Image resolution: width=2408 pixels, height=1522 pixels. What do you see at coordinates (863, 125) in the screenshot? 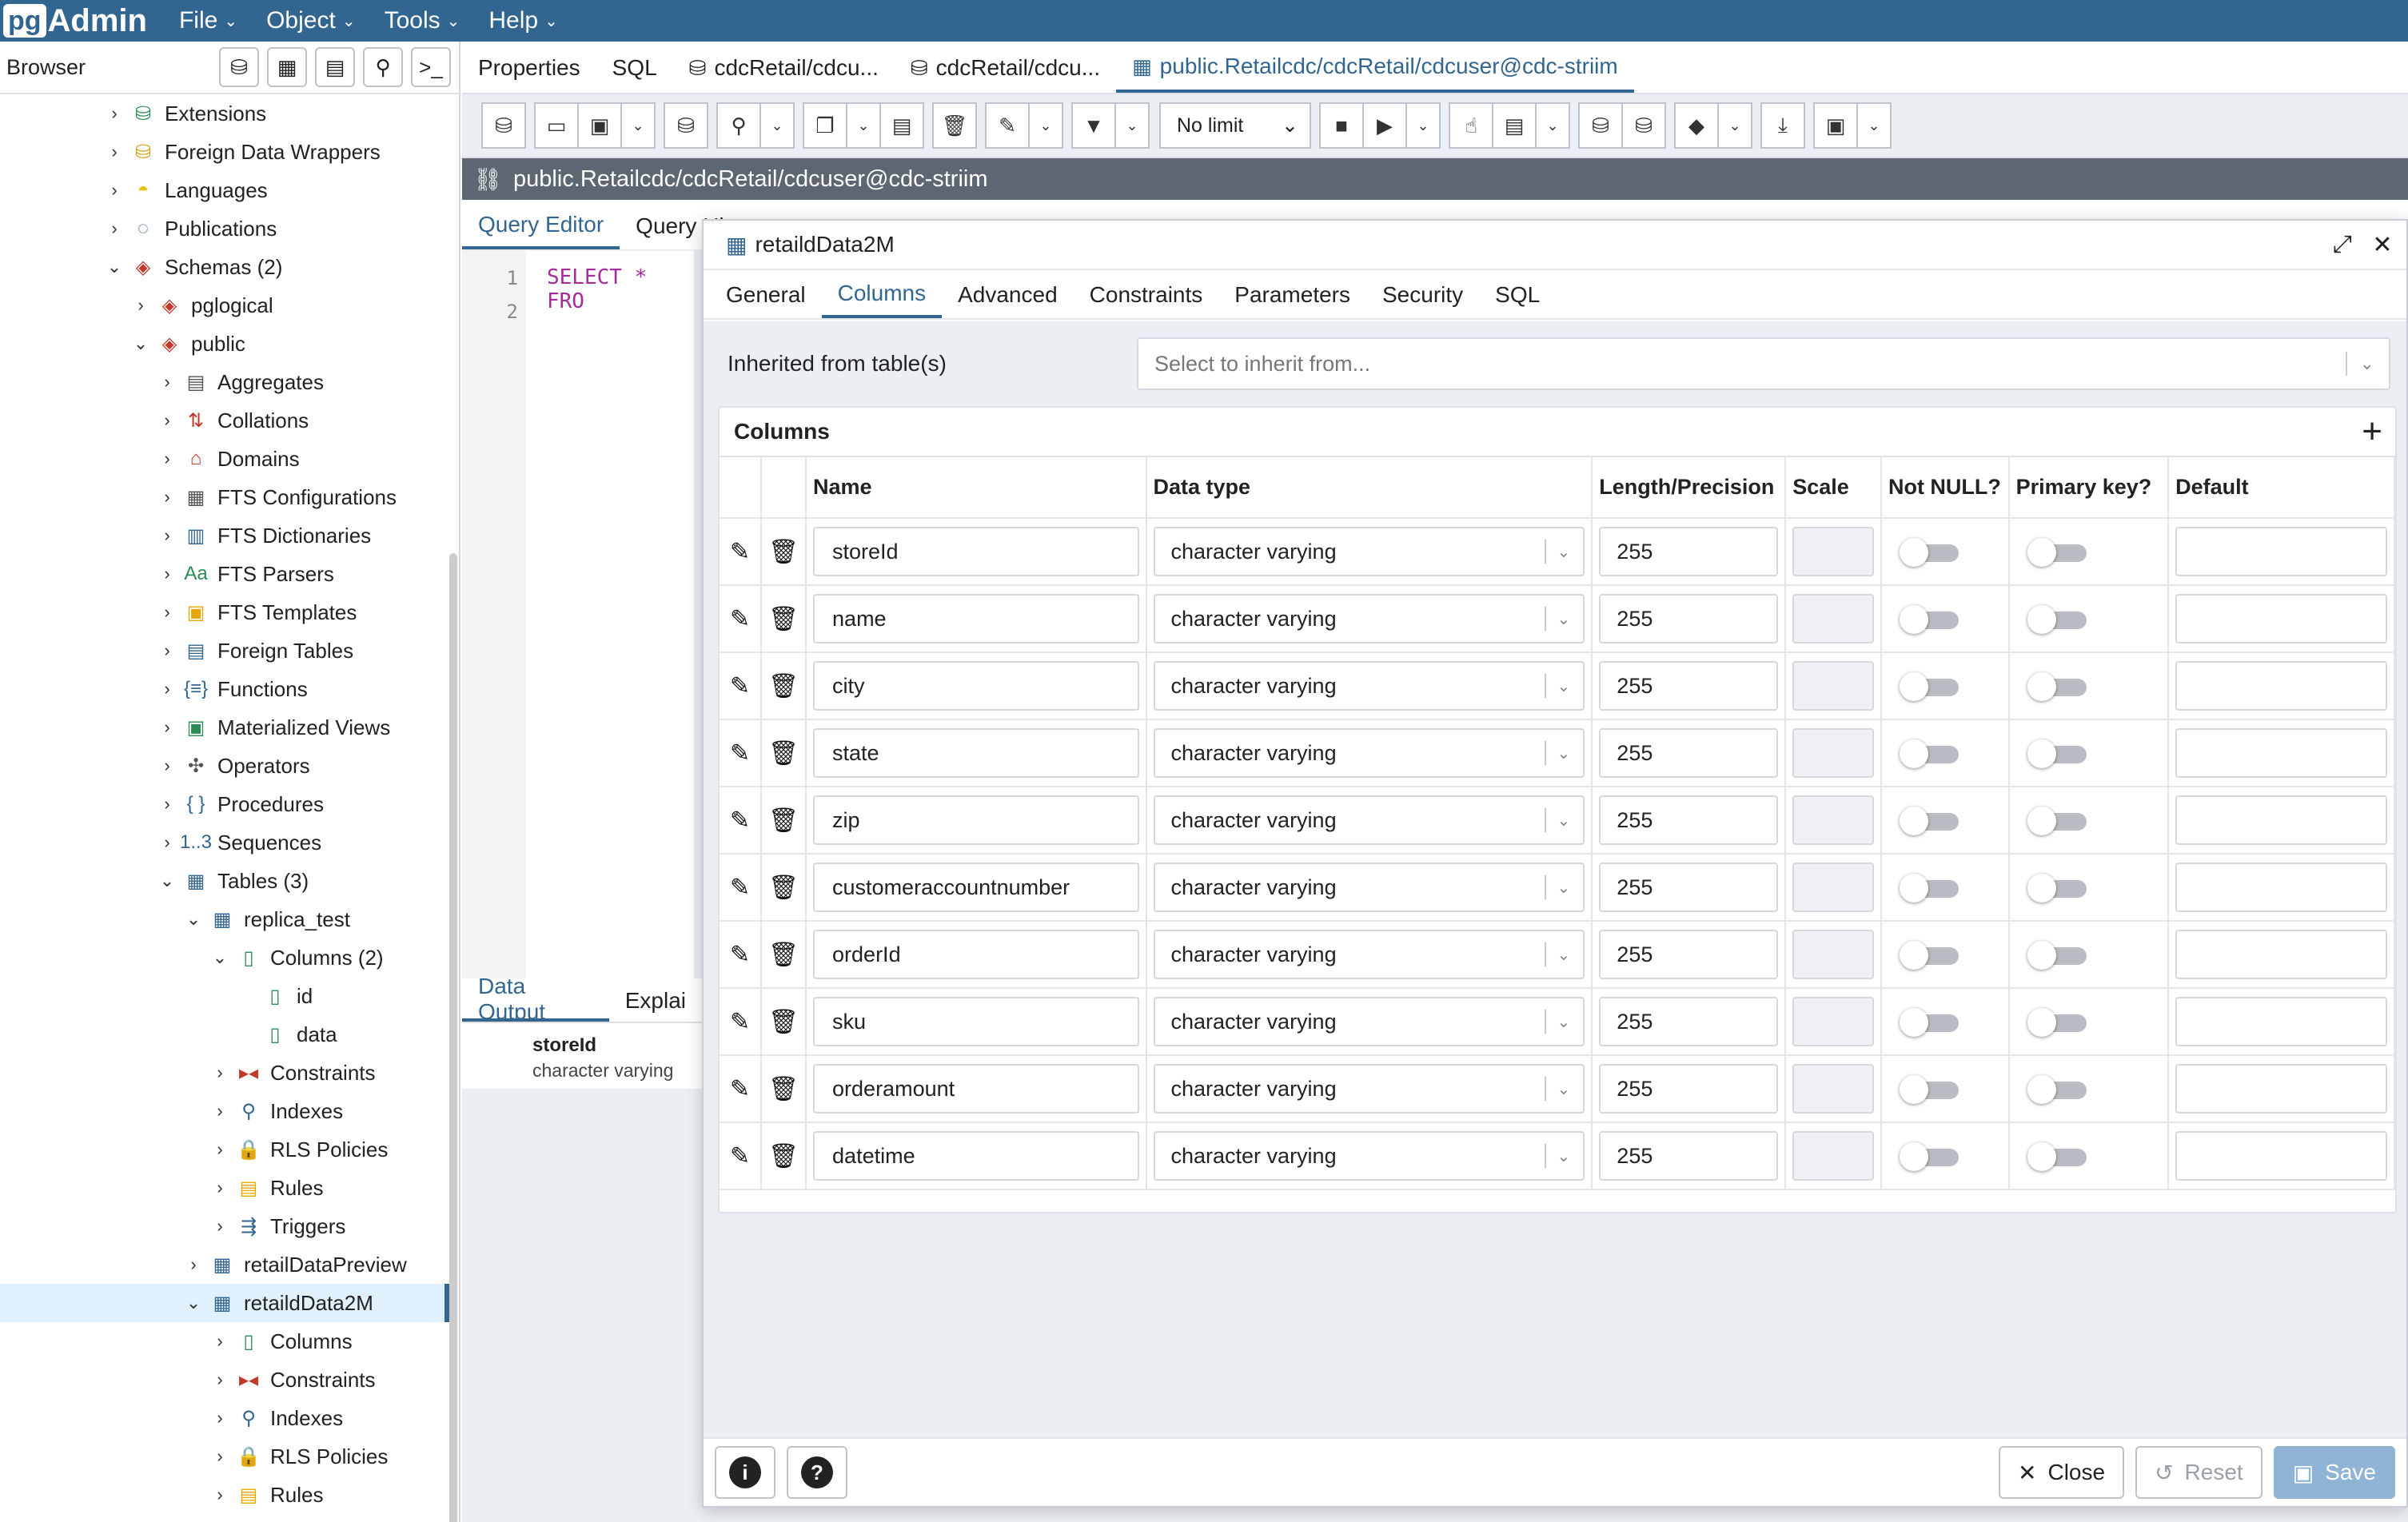
I see `copy-options-button: ⌄` at bounding box center [863, 125].